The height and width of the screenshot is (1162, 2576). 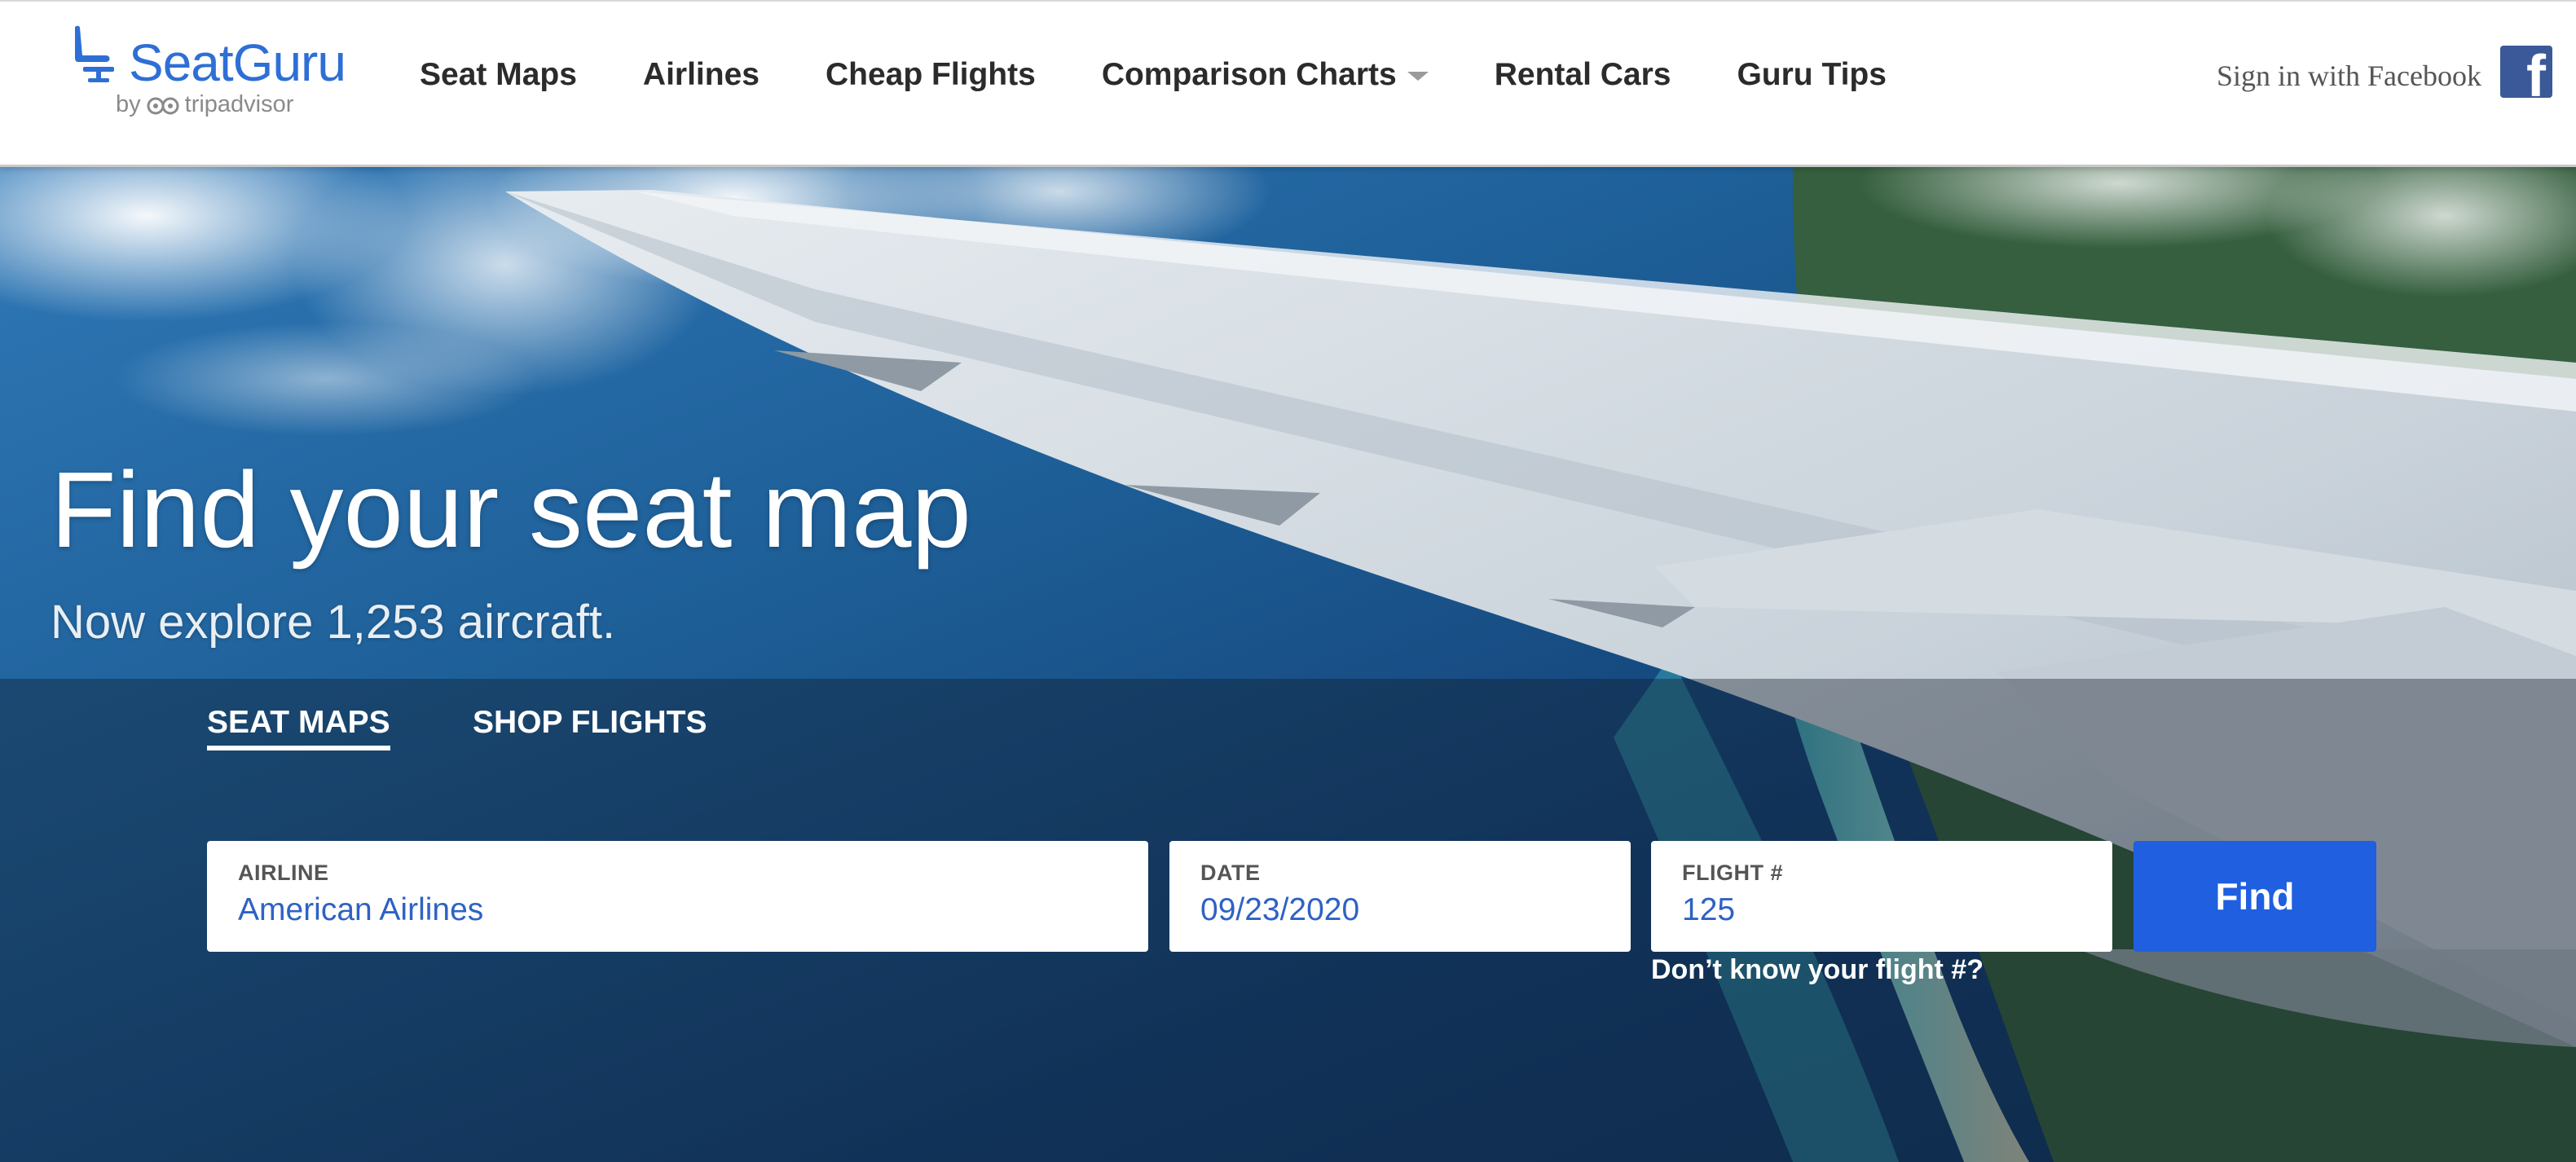 What do you see at coordinates (1418, 76) in the screenshot?
I see `chevron-down-icon` at bounding box center [1418, 76].